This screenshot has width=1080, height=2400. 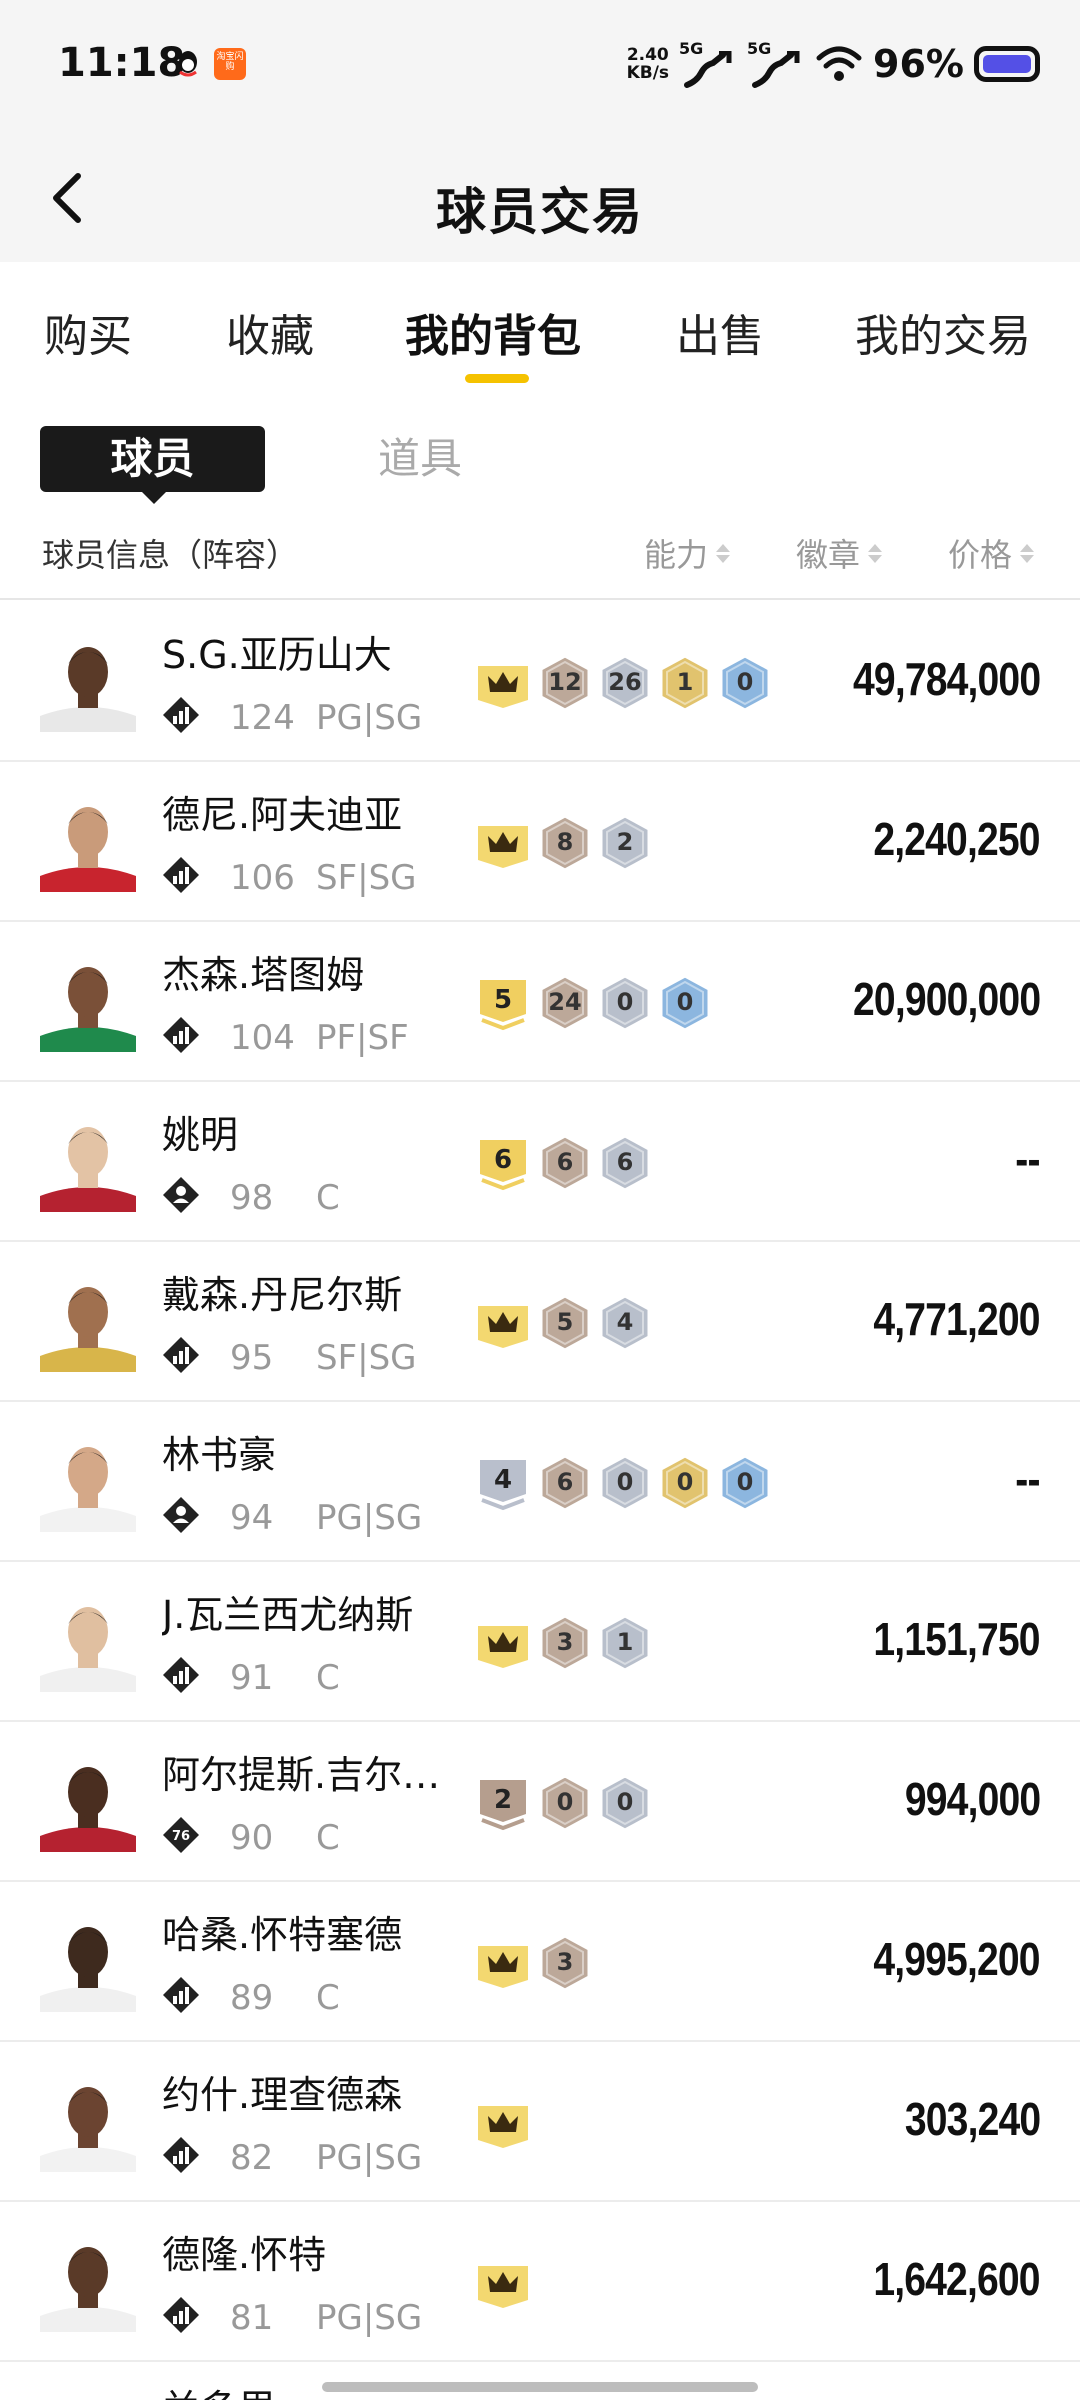 I want to click on player-price: --, so click(x=1028, y=1479).